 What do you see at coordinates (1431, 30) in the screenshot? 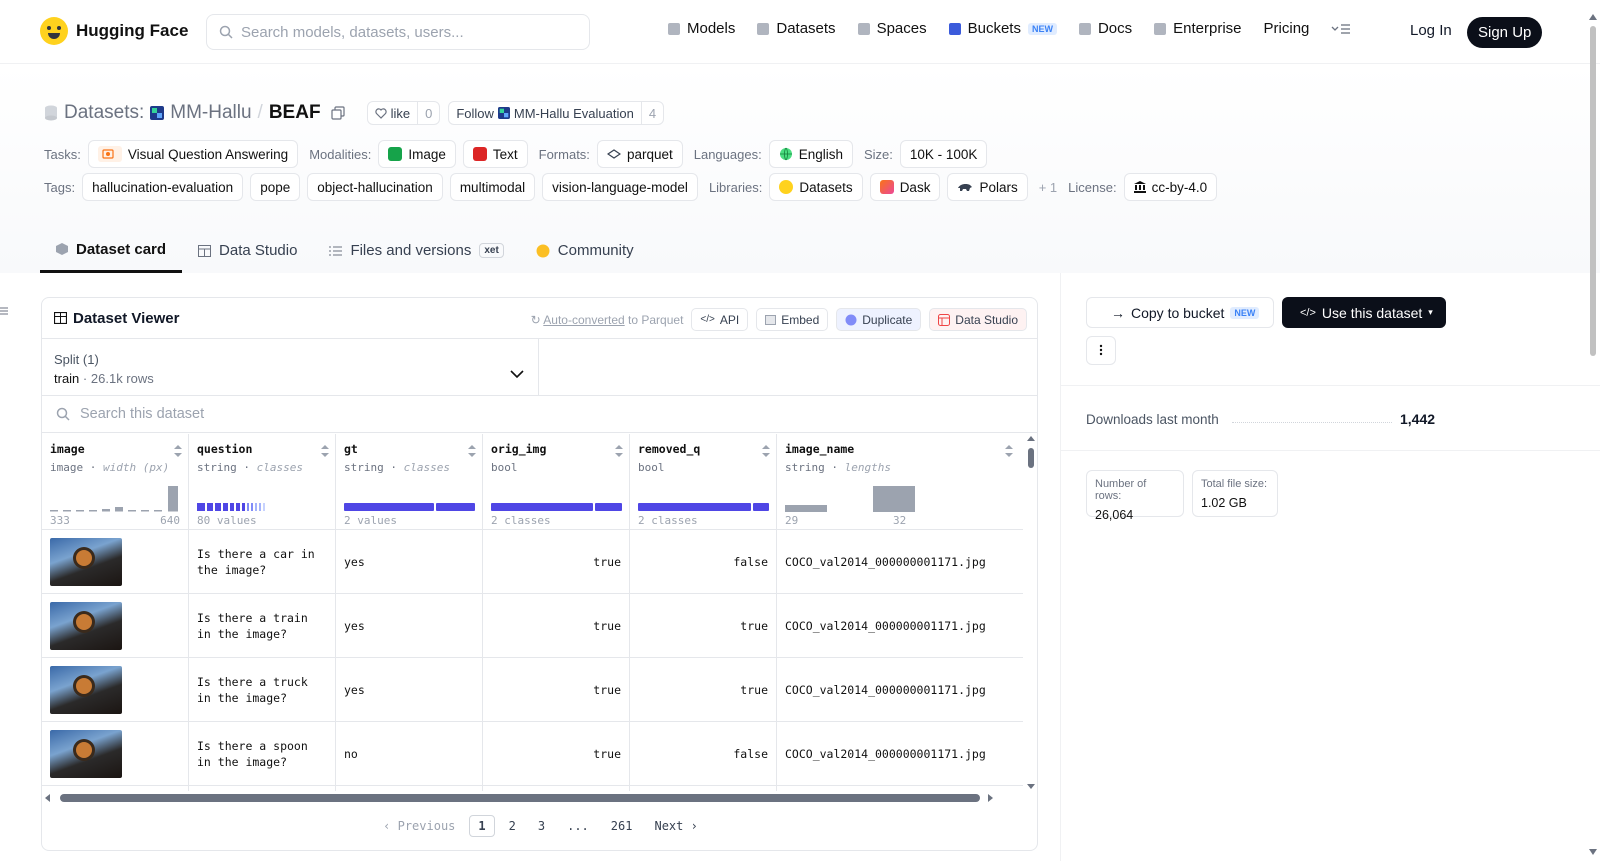
I see `login-link: Log In` at bounding box center [1431, 30].